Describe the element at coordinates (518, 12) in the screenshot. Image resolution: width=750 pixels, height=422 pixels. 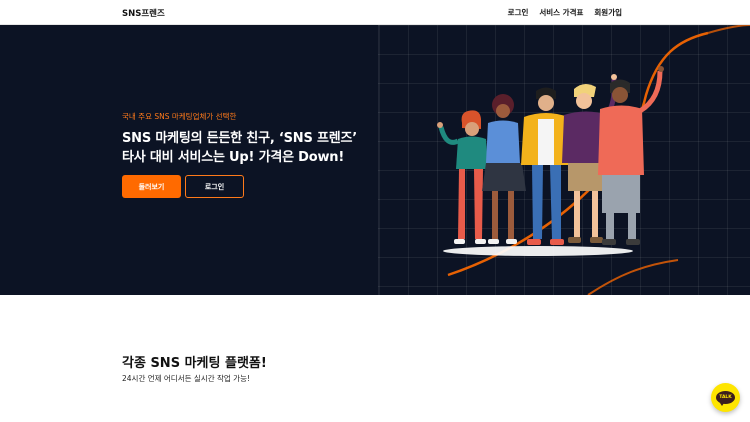
I see `nav-login-link: 로그인` at that location.